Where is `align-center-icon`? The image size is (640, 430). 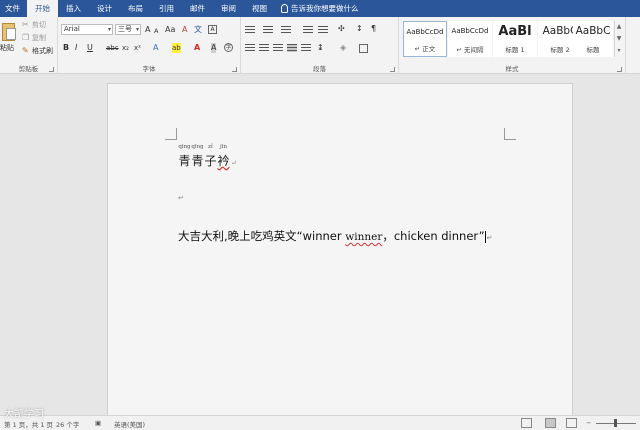
align-center-icon is located at coordinates (264, 48).